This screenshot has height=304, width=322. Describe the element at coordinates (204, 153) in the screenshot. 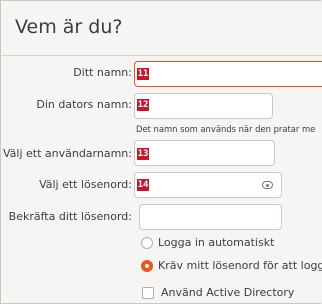

I see `username-field` at that location.